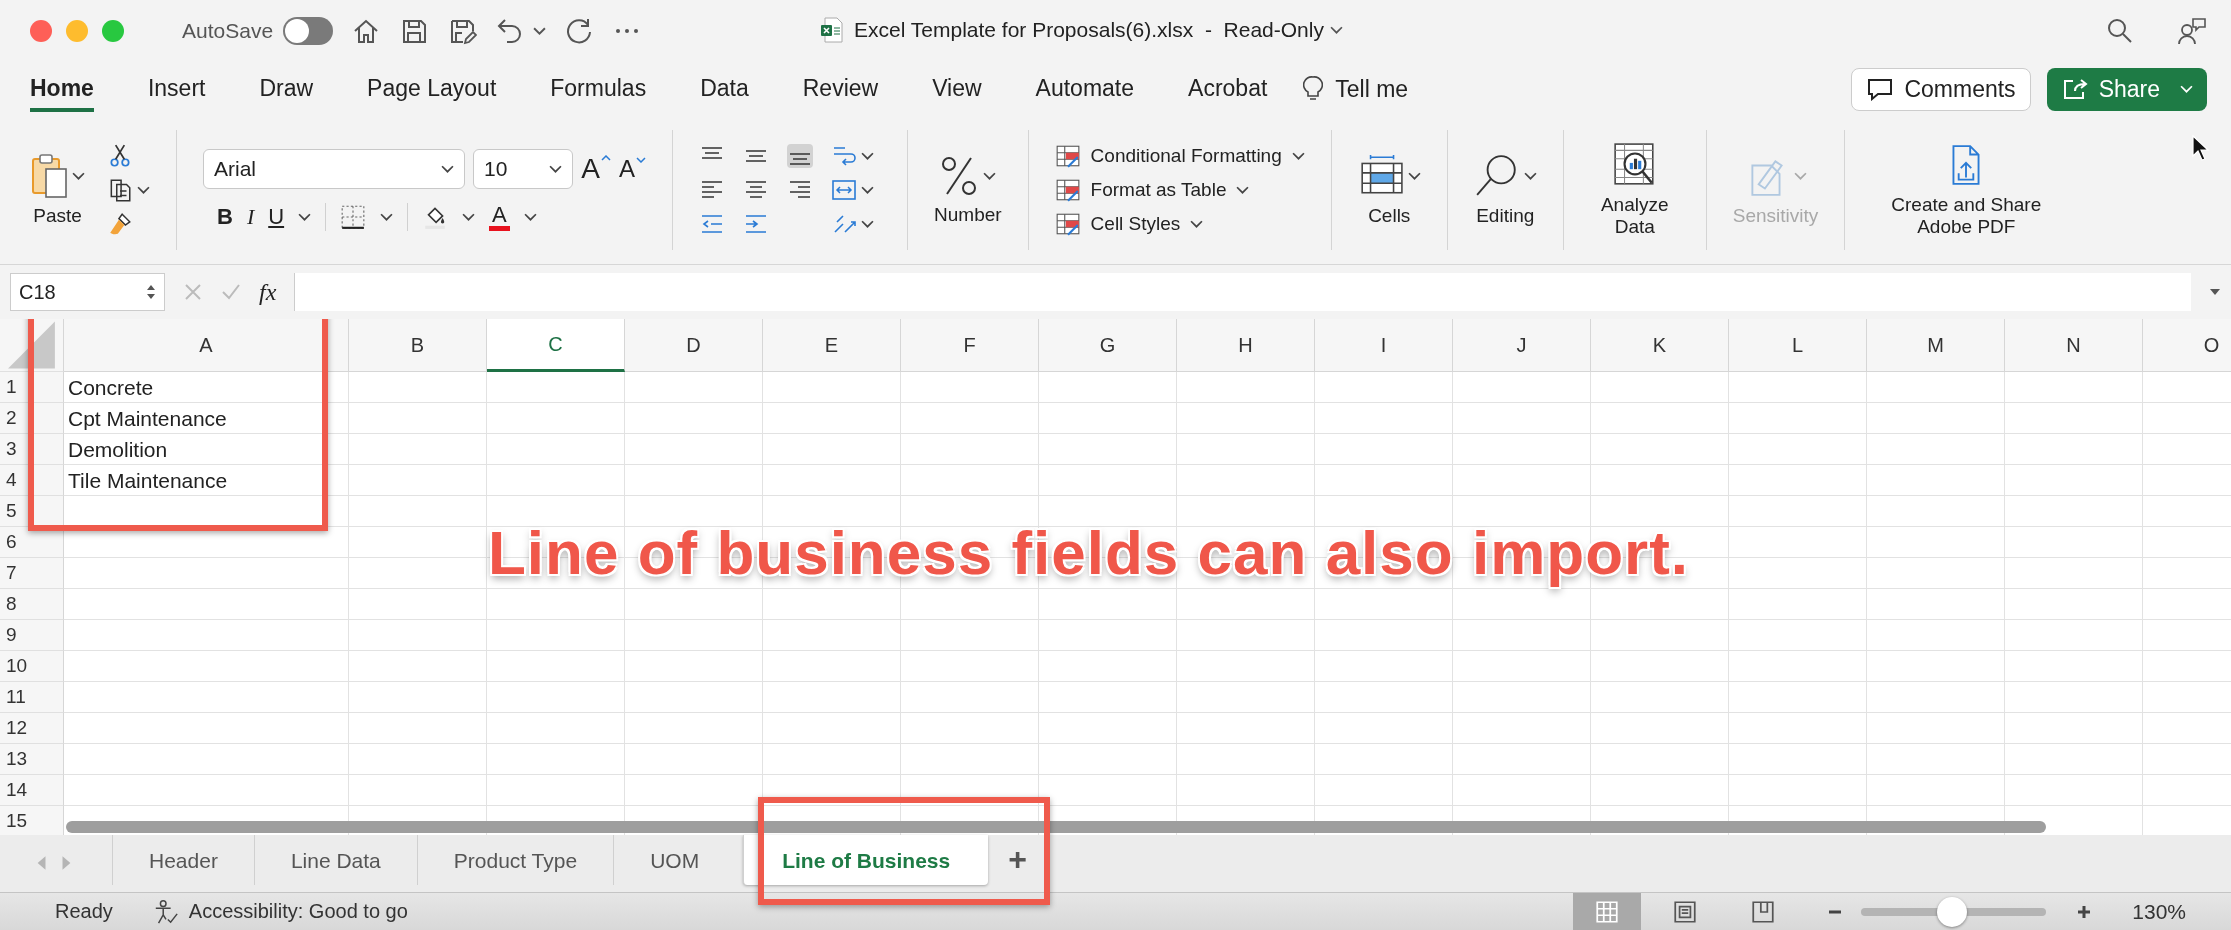 Image resolution: width=2231 pixels, height=930 pixels. Describe the element at coordinates (1336, 30) in the screenshot. I see `chevron-icon` at that location.